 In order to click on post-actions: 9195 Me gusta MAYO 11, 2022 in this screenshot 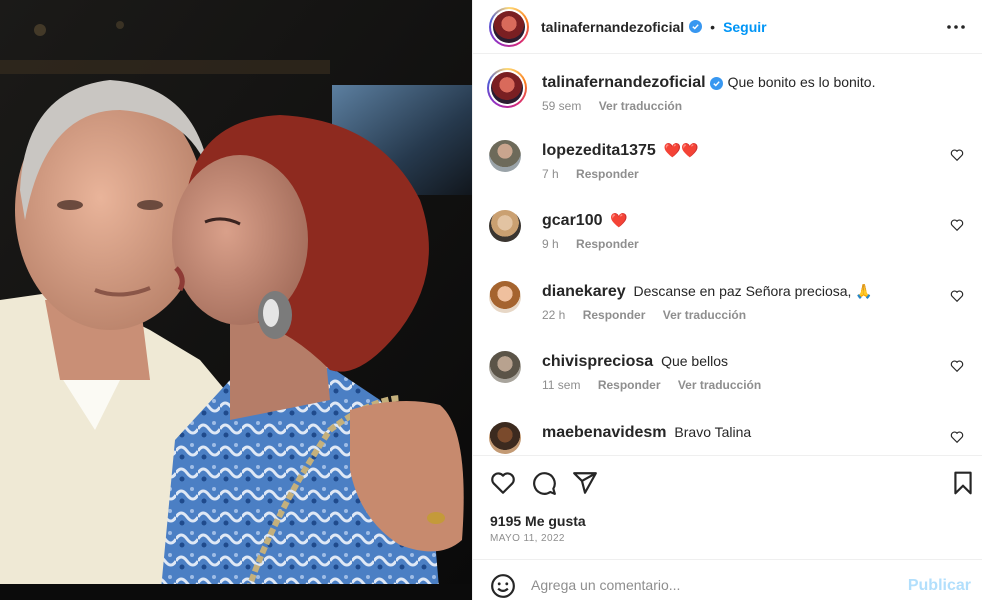, I will do `click(727, 507)`.